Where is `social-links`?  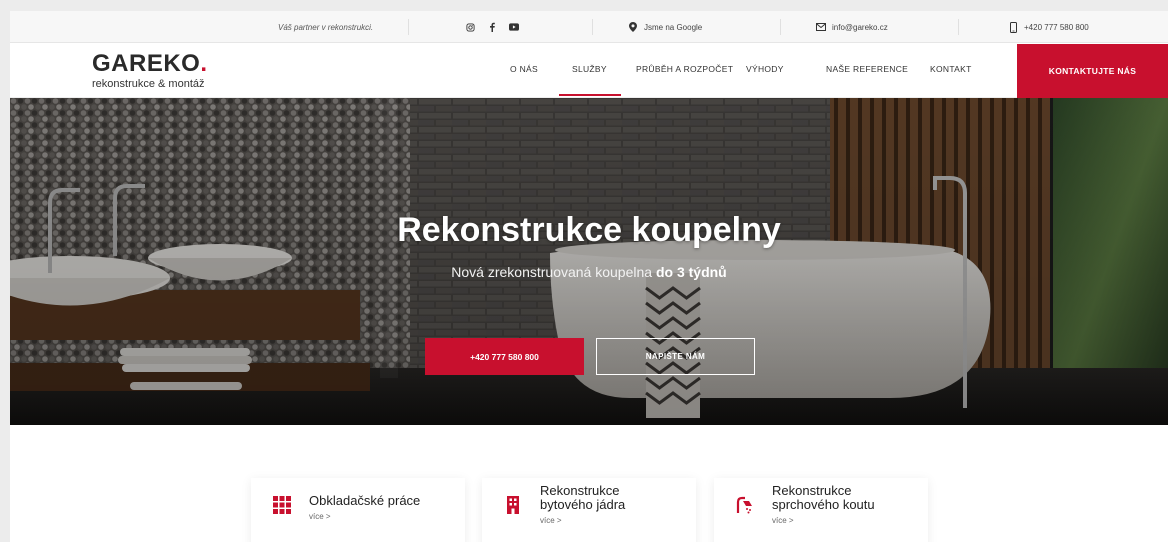
social-links is located at coordinates (492, 27).